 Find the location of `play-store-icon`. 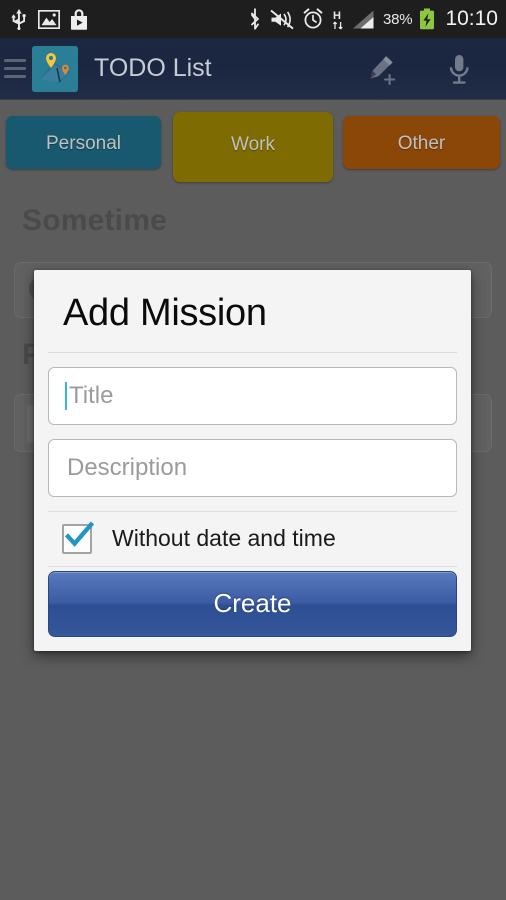

play-store-icon is located at coordinates (79, 19).